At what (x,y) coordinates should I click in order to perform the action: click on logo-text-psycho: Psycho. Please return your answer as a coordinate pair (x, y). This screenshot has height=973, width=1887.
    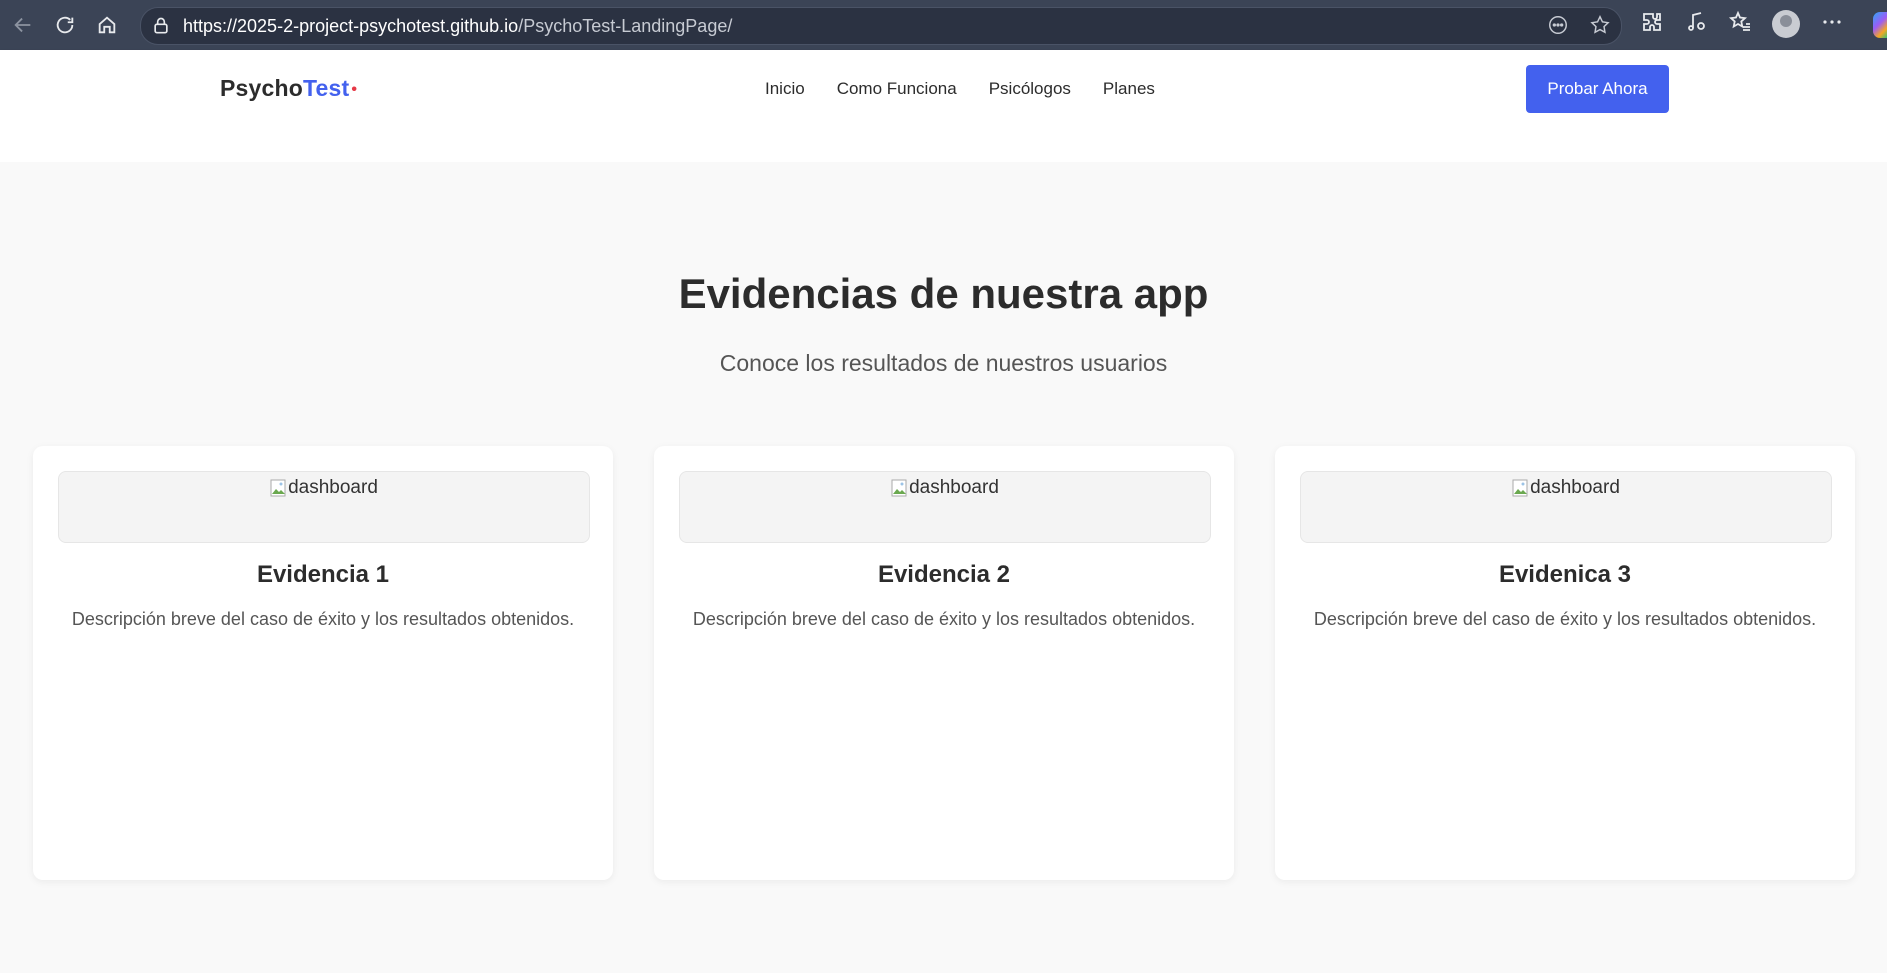
    Looking at the image, I should click on (262, 88).